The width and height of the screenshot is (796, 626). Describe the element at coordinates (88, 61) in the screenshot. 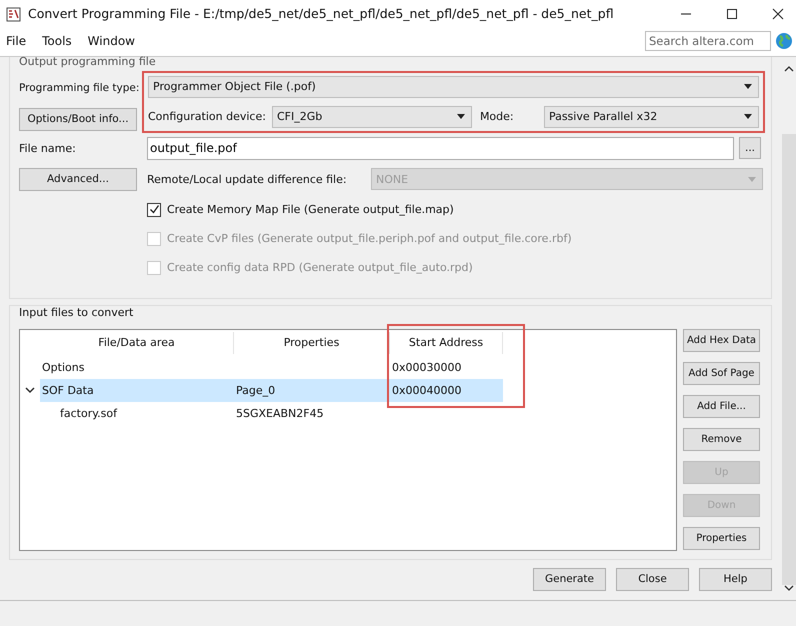

I see `group-title: Output programming file` at that location.